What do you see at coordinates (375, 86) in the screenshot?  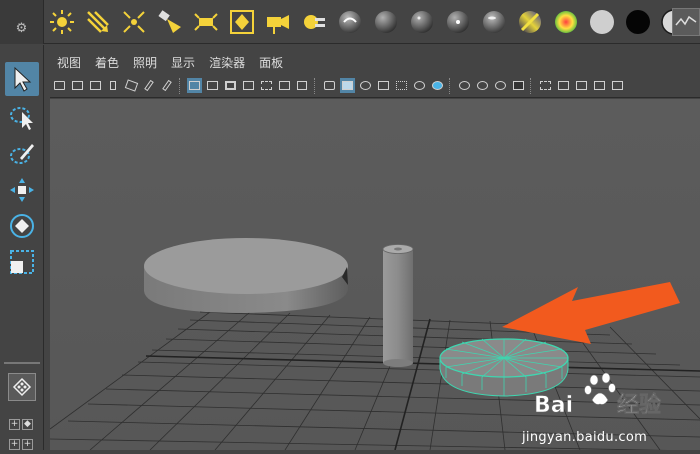 I see `panel-toolbar` at bounding box center [375, 86].